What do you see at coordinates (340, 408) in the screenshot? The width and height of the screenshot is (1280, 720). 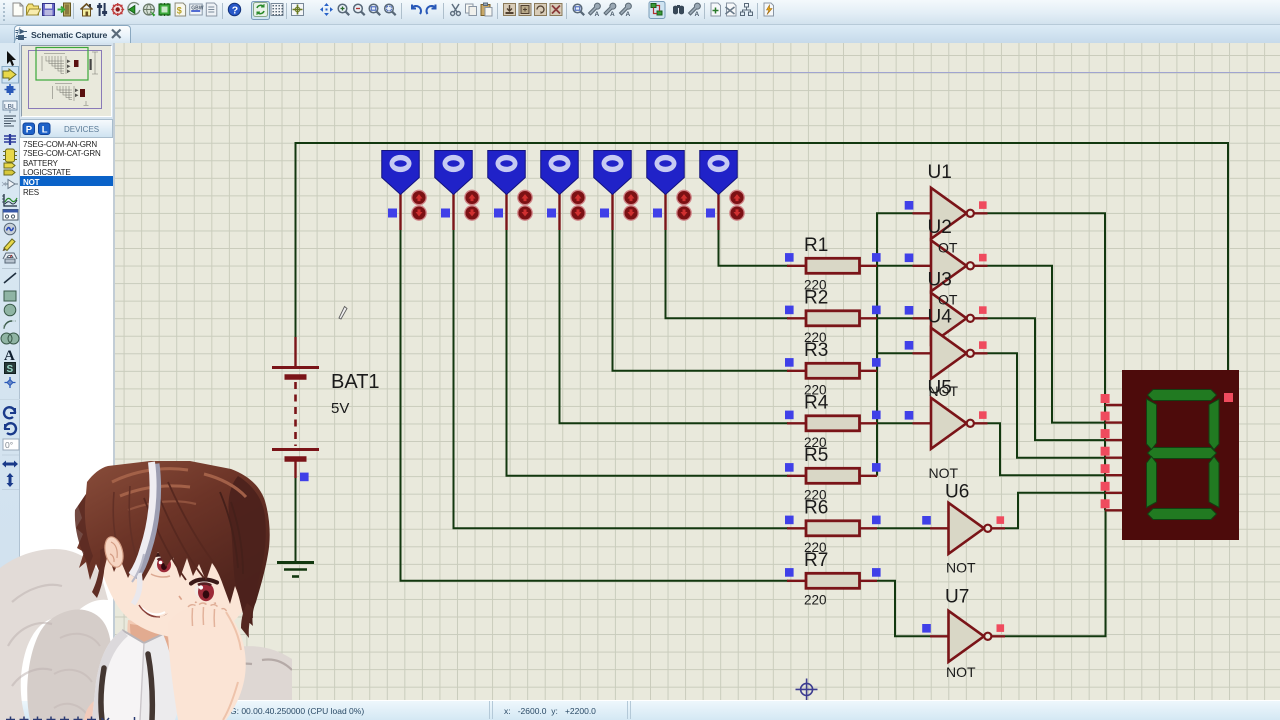 I see `svg-text: 5V` at bounding box center [340, 408].